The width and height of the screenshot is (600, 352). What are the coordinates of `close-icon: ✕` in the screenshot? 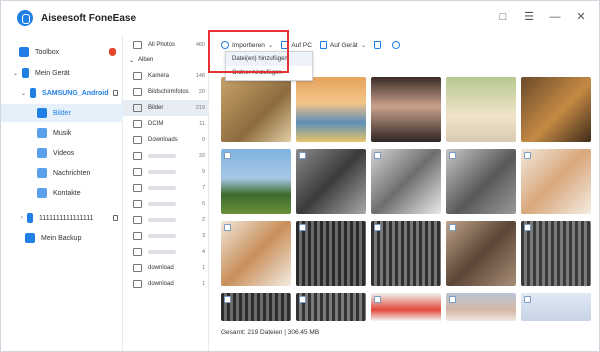 It's located at (581, 17).